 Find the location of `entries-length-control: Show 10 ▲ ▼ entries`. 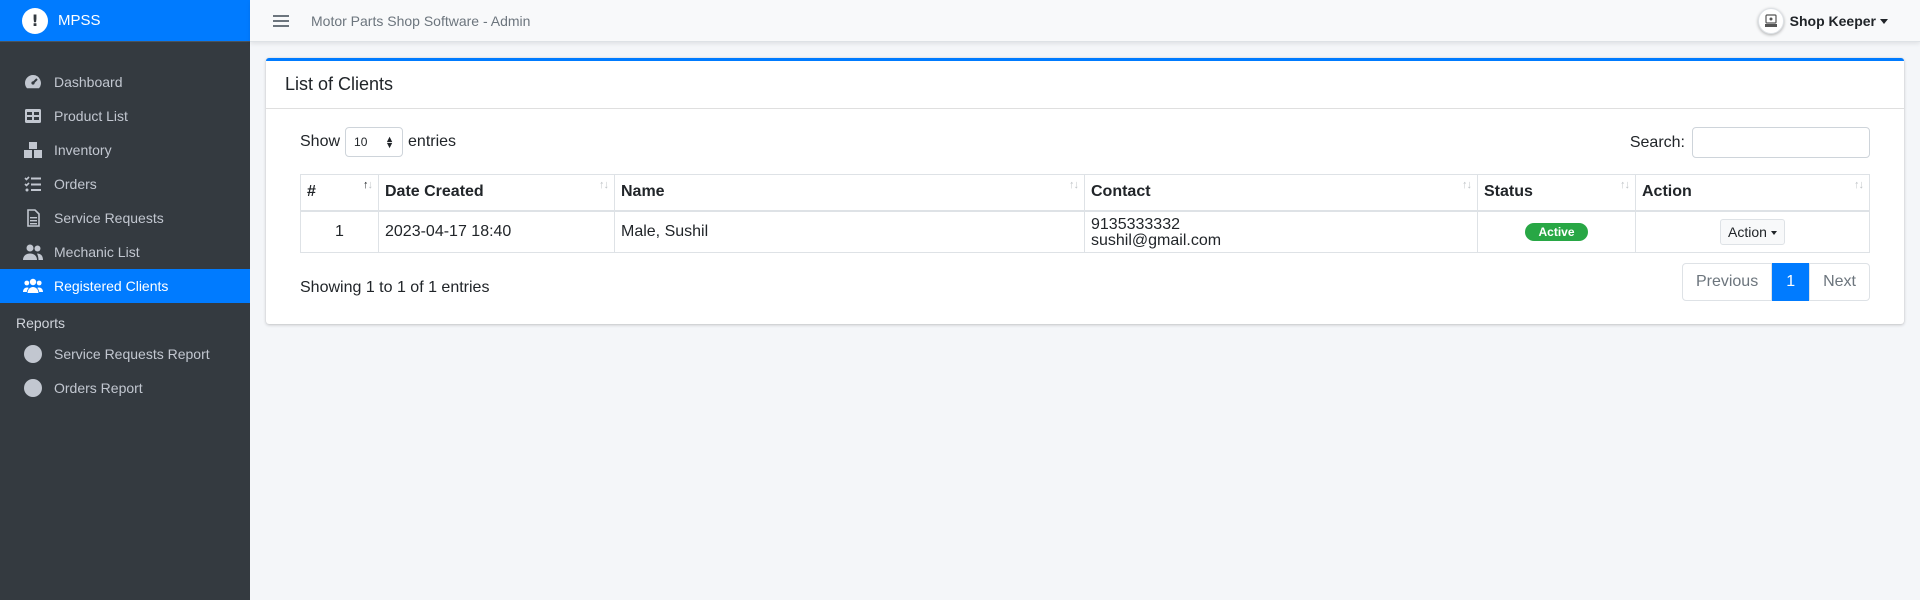

entries-length-control: Show 10 ▲ ▼ entries is located at coordinates (378, 142).